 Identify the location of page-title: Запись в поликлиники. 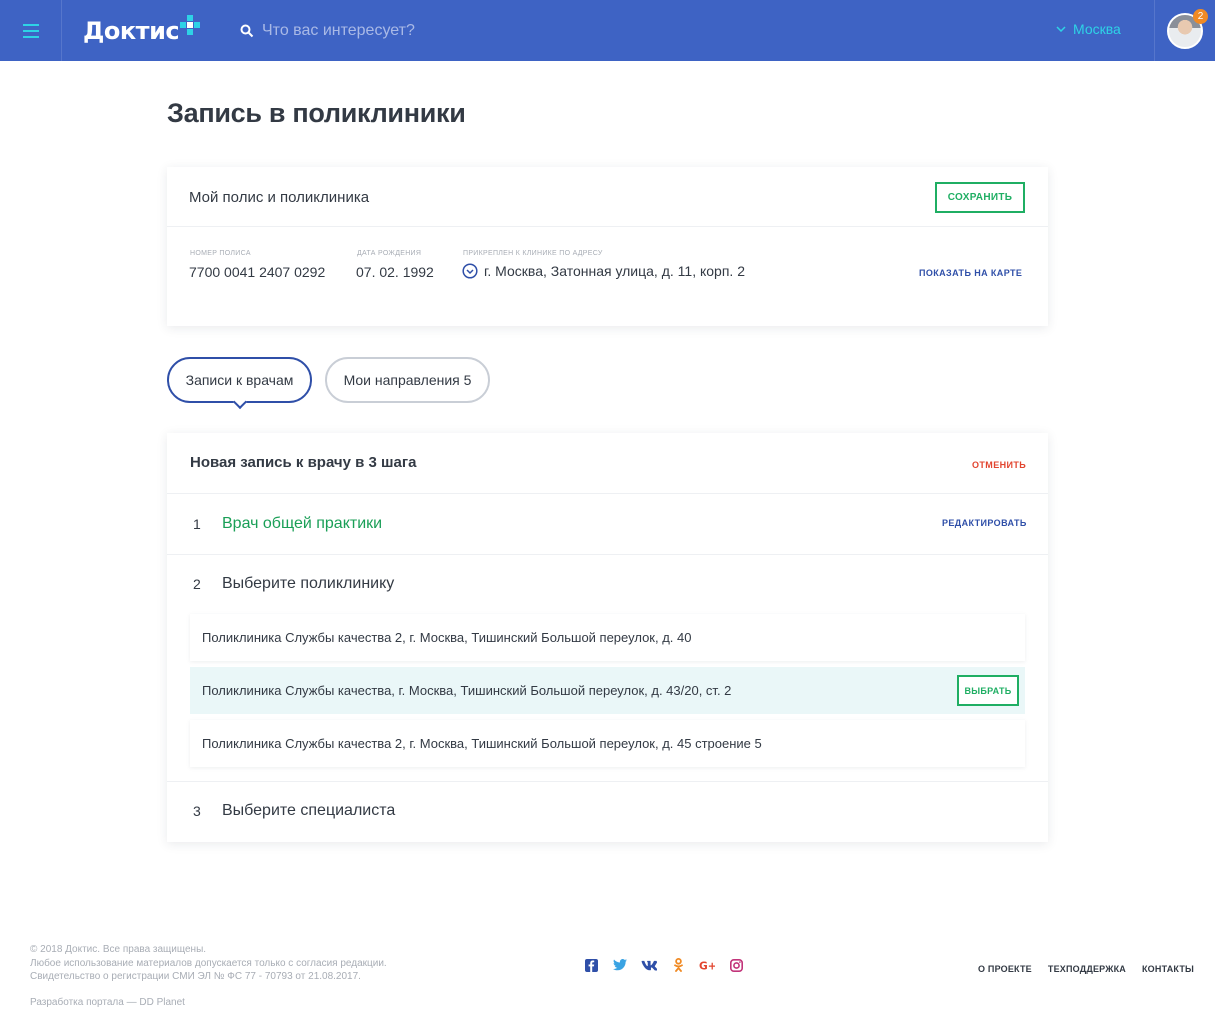
(316, 113).